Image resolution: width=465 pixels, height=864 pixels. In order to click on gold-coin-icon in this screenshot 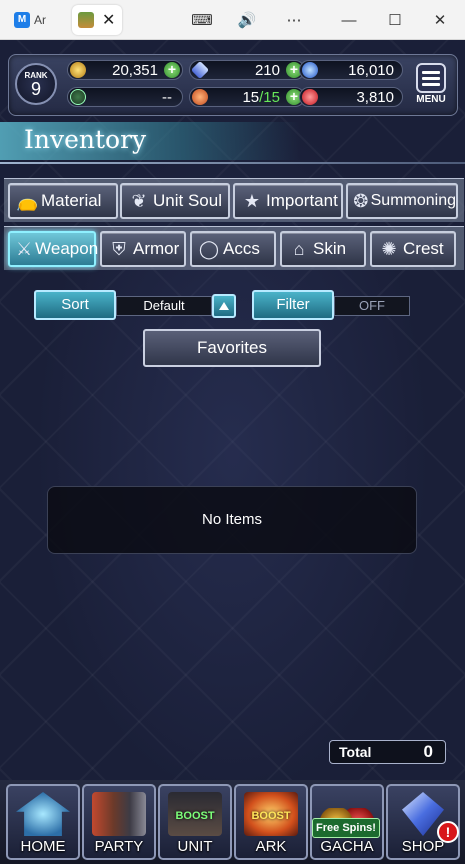, I will do `click(78, 70)`.